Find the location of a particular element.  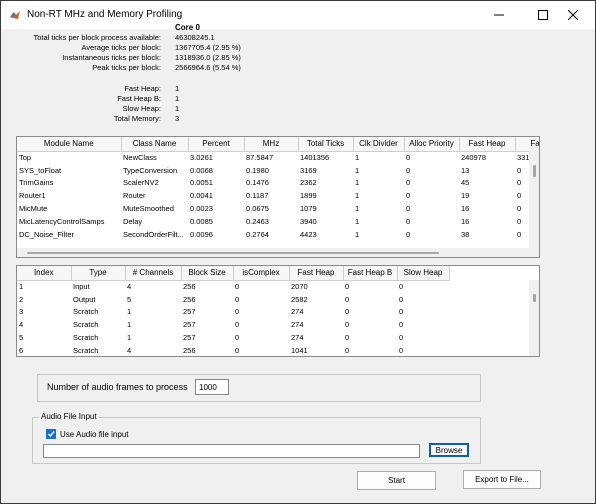

module-column-header: Fa is located at coordinates (527, 144).